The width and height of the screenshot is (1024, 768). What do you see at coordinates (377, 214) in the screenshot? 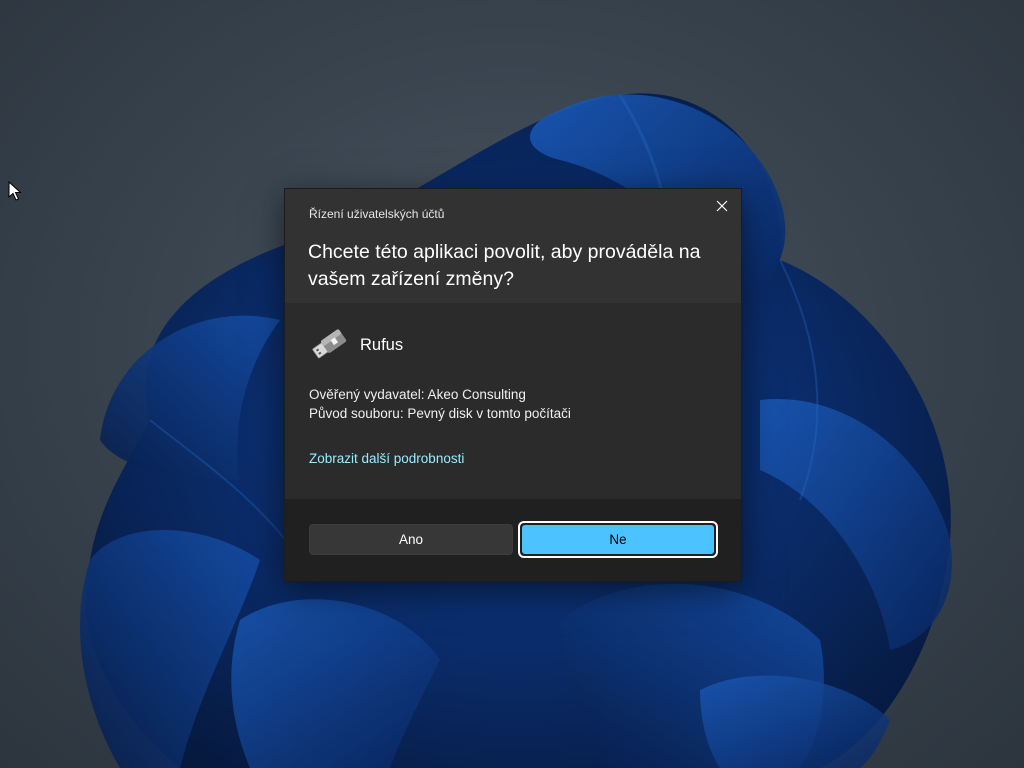
I see `dialog-caption: Řízení uživatelských účtů` at bounding box center [377, 214].